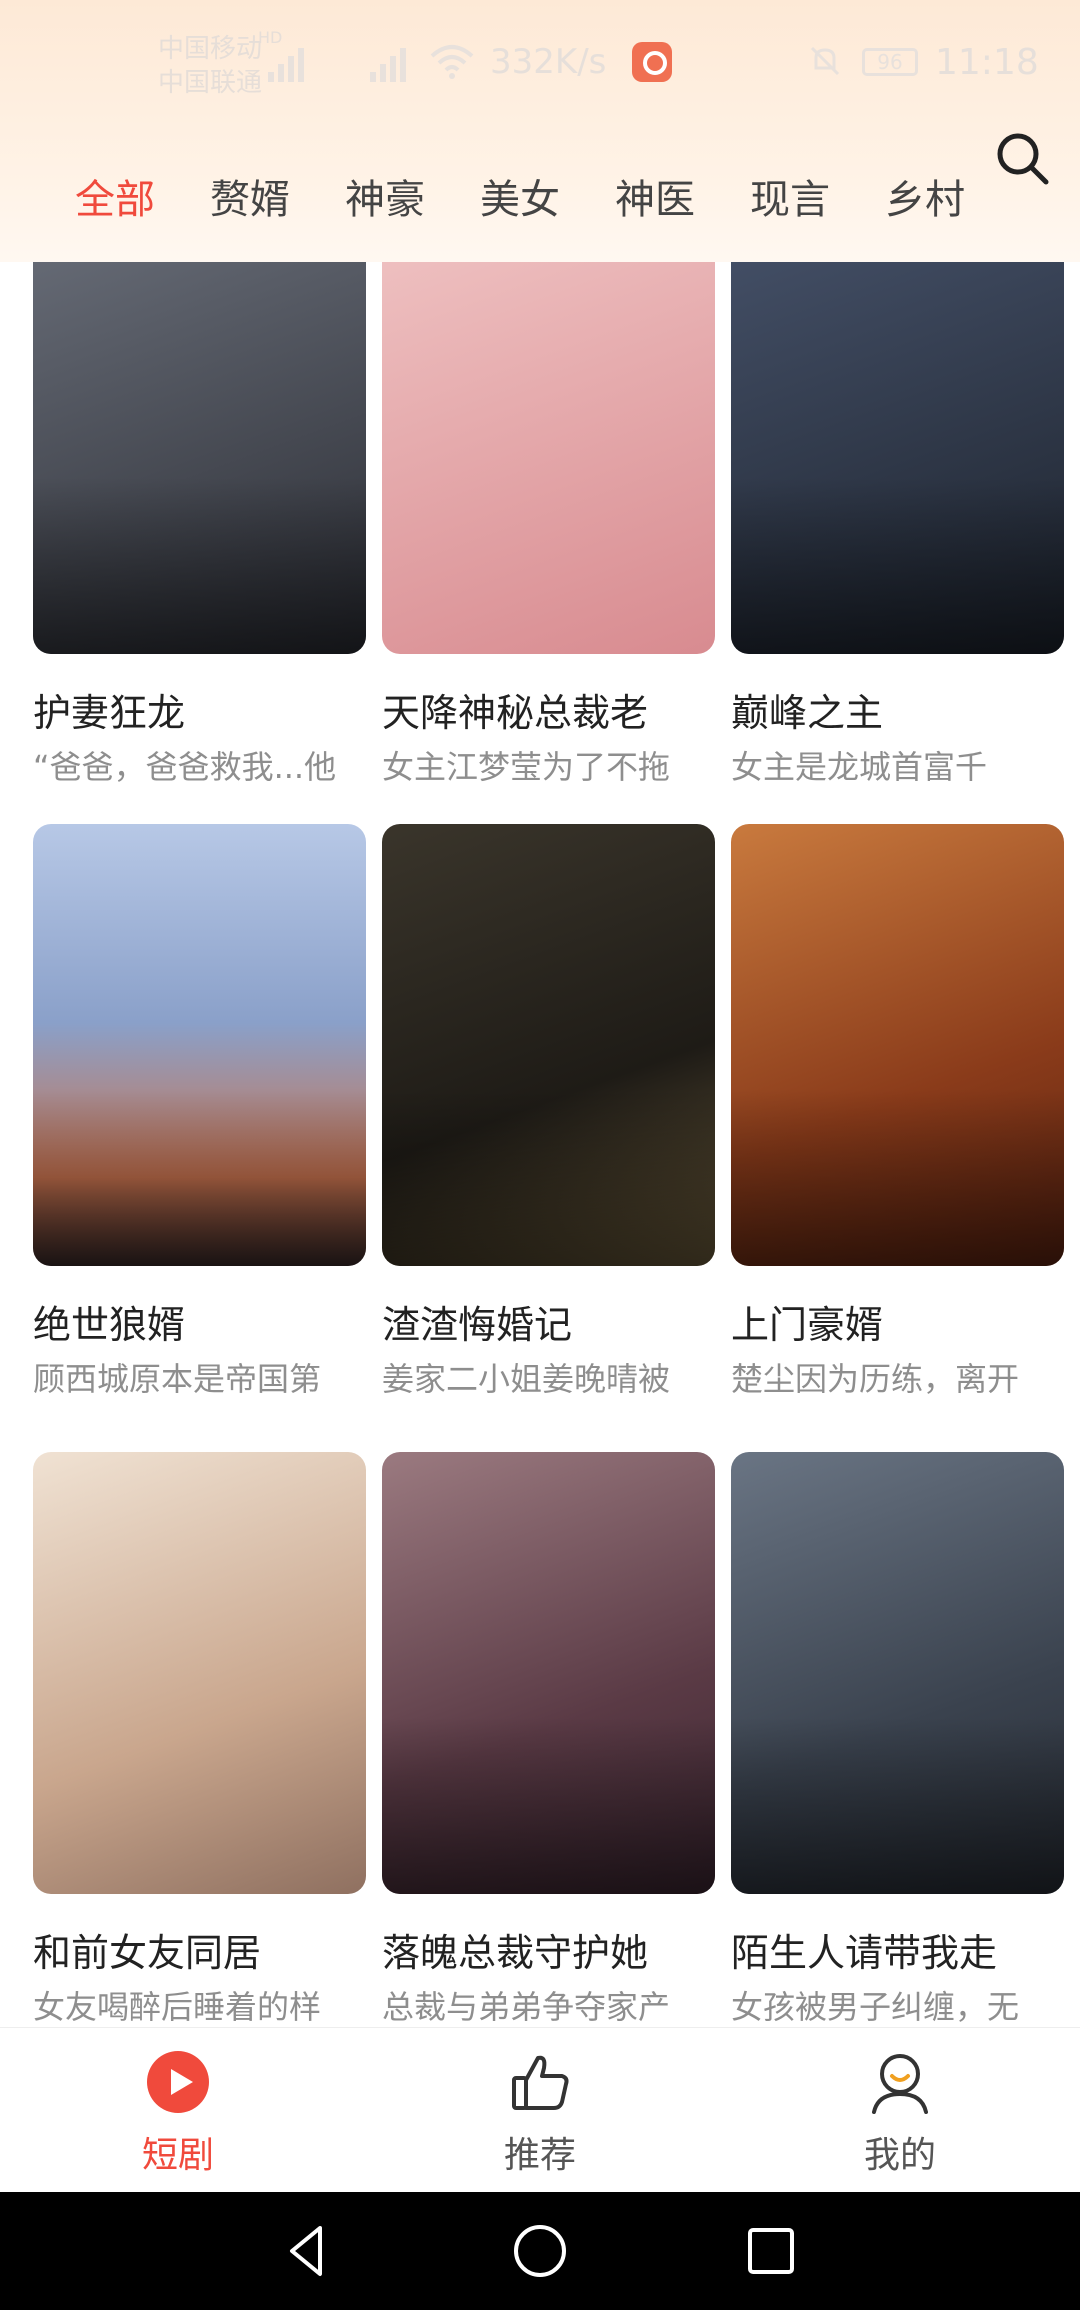 Image resolution: width=1080 pixels, height=2310 pixels. Describe the element at coordinates (925, 200) in the screenshot. I see `tab-countryside: 乡村` at that location.